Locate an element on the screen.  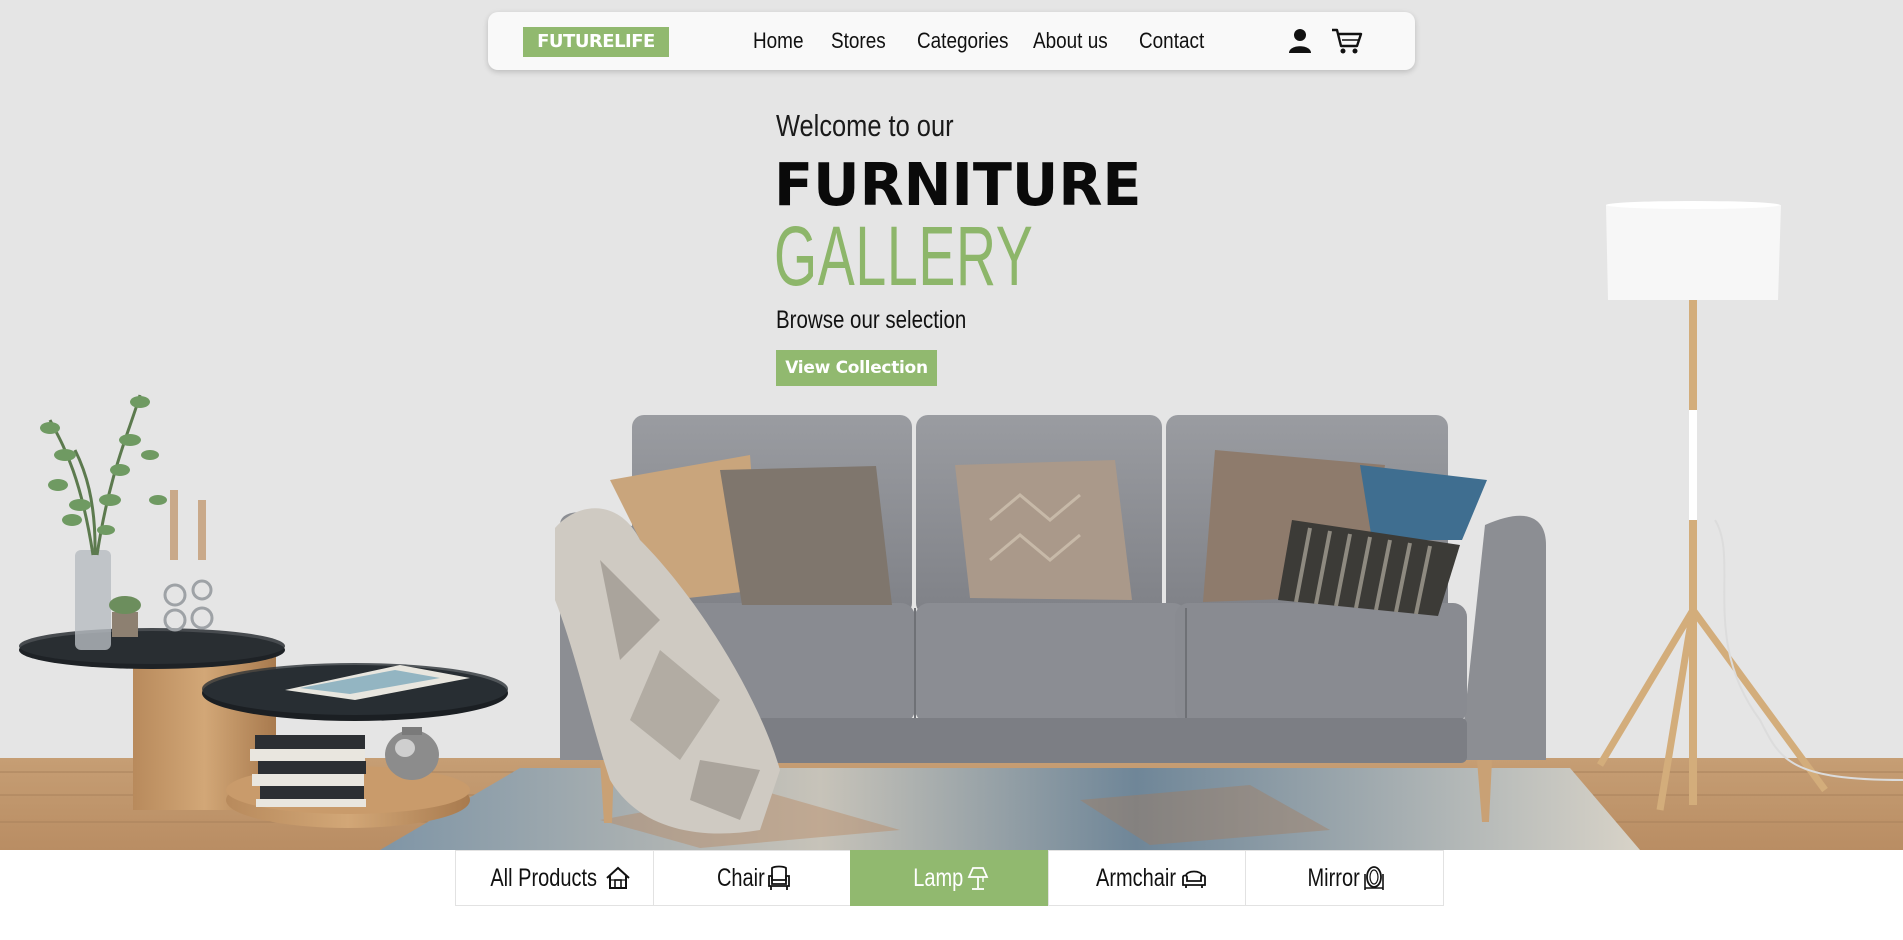
tab-armchair: Armchair is located at coordinates (1147, 878).